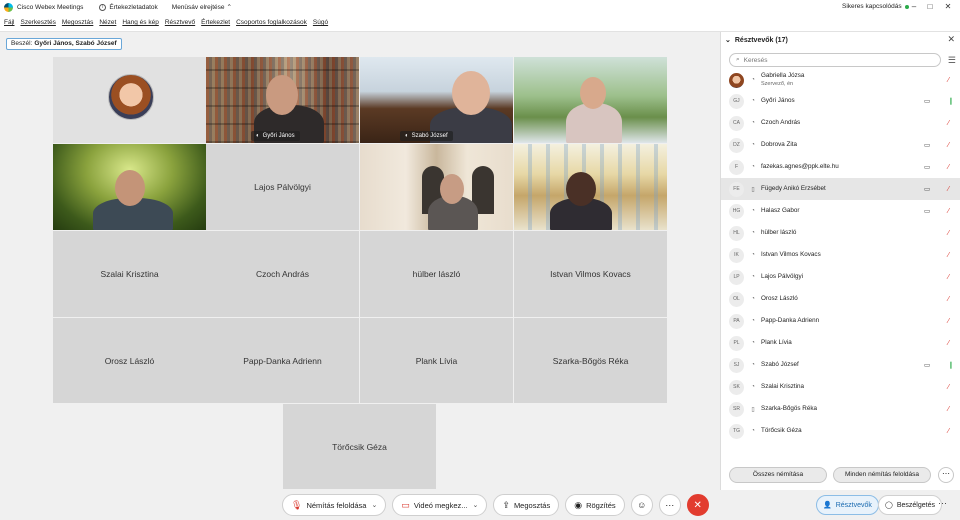 Image resolution: width=960 pixels, height=520 pixels. I want to click on video-tile-orosz: Orosz László, so click(129, 360).